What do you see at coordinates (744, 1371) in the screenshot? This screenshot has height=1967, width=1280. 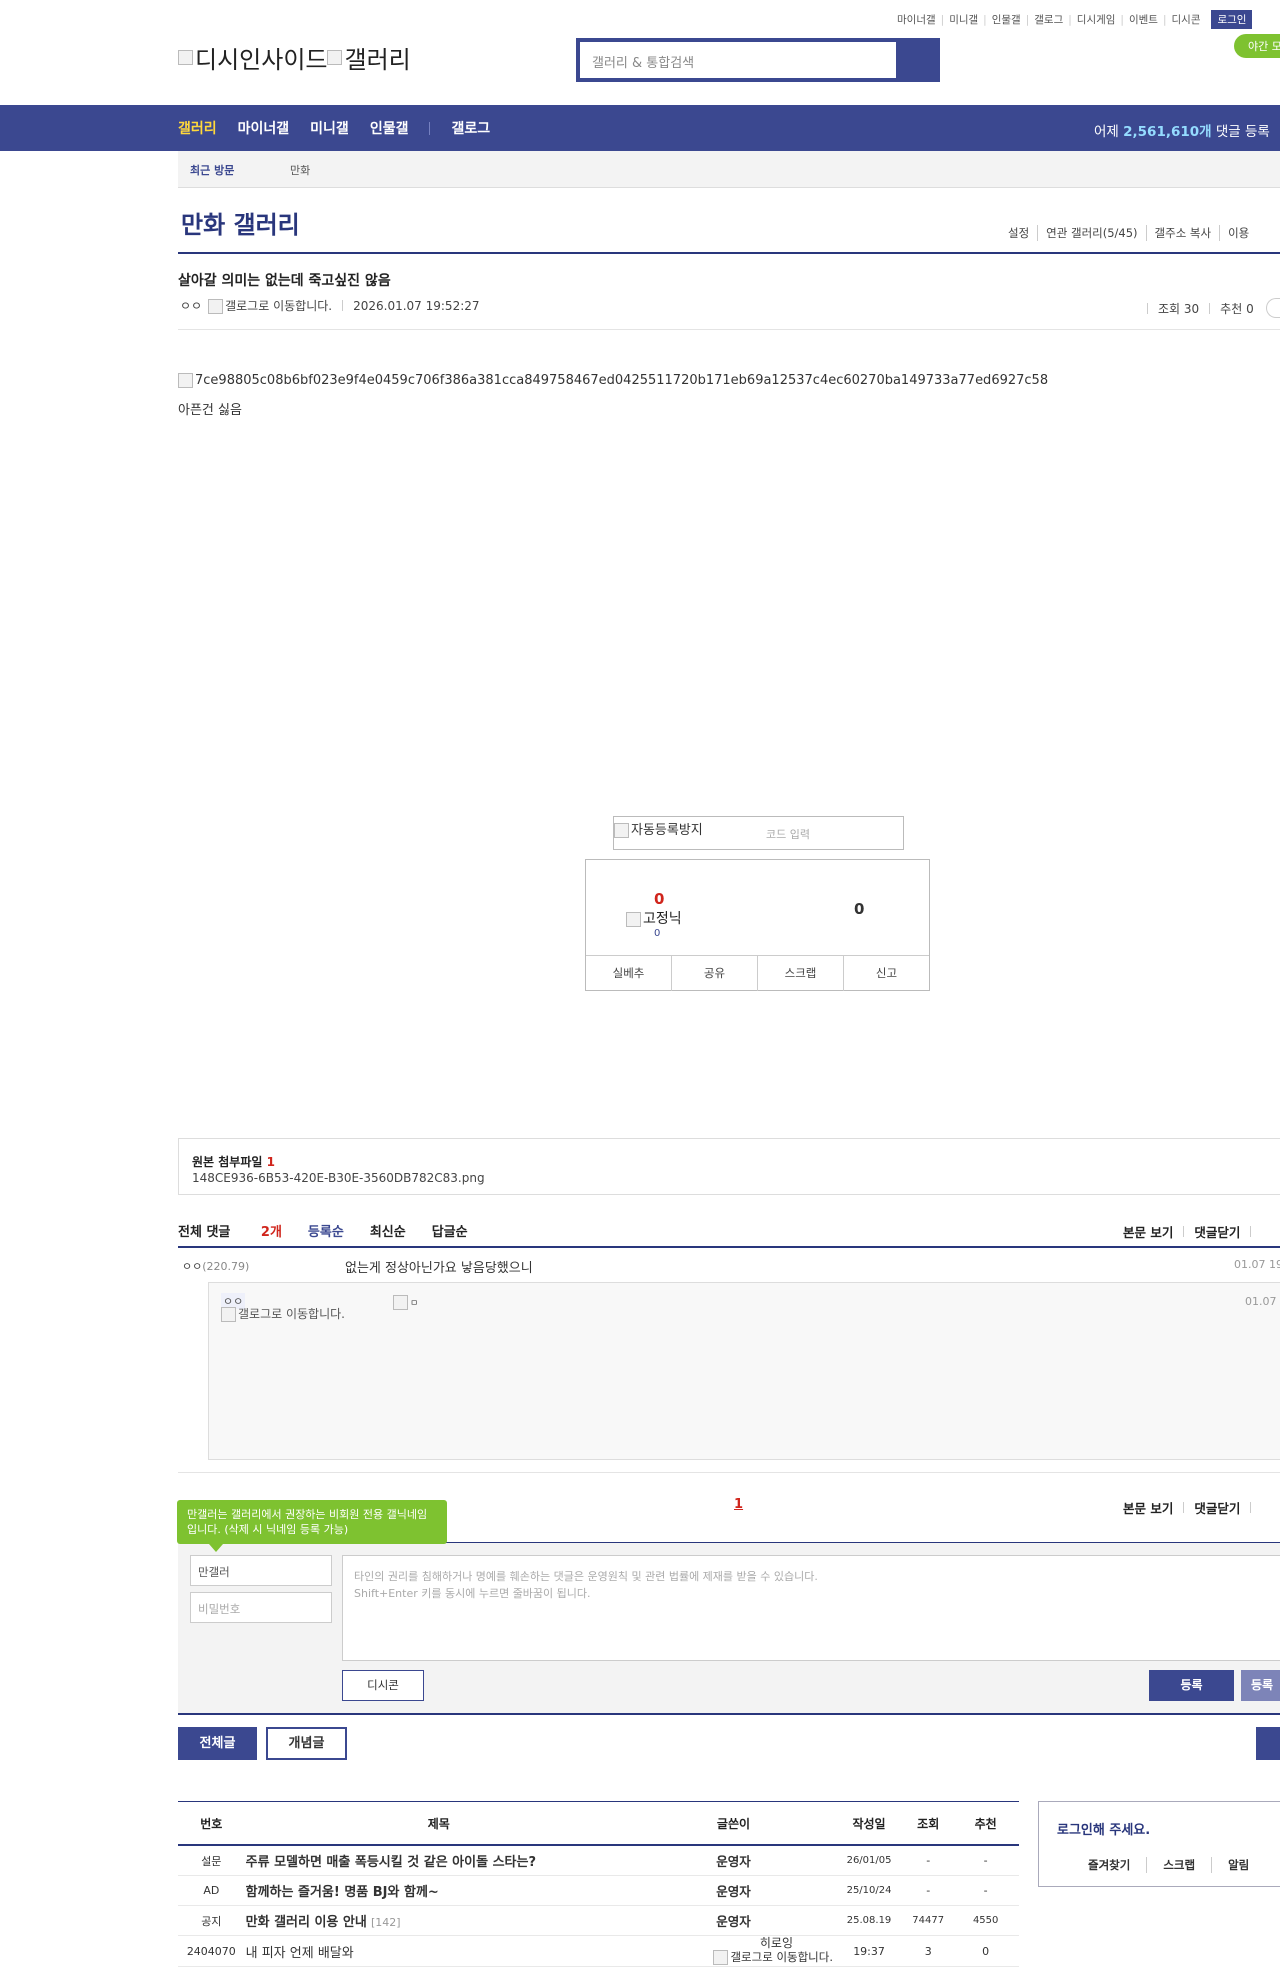 I see `comment-reply: ㅇㅇ 갤로그로 이동합니다. ㅁ 01.07 1` at bounding box center [744, 1371].